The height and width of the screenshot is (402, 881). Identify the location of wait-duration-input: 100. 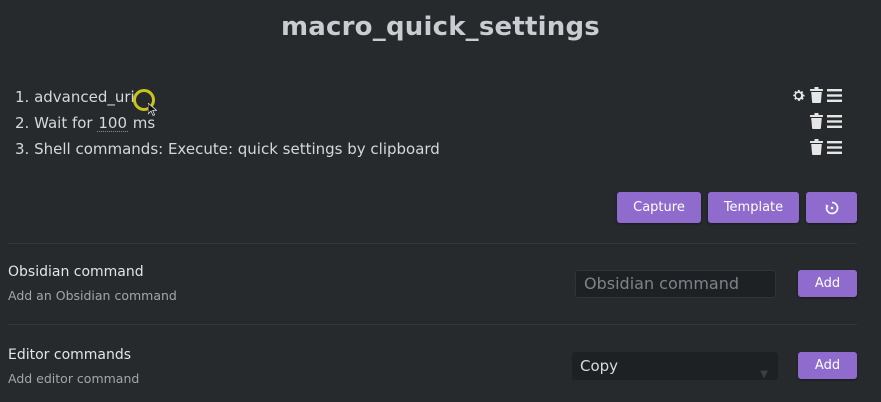
(113, 123).